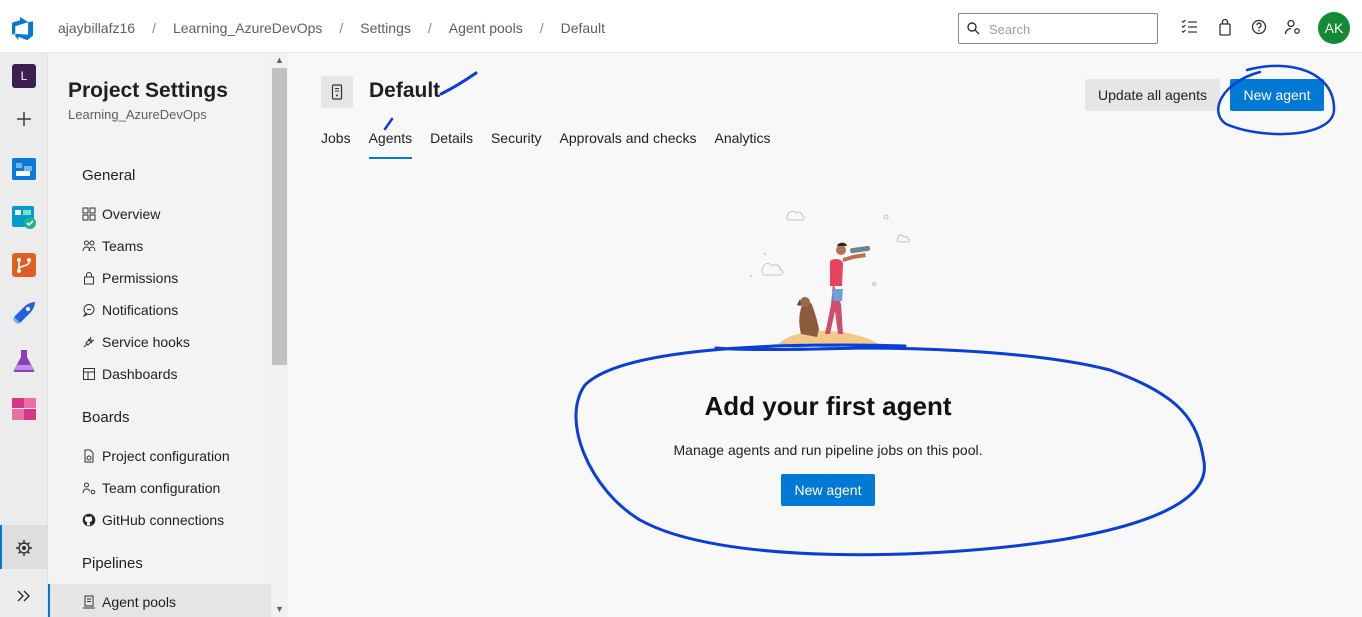 This screenshot has height=617, width=1362. I want to click on user-settings-icon, so click(1293, 27).